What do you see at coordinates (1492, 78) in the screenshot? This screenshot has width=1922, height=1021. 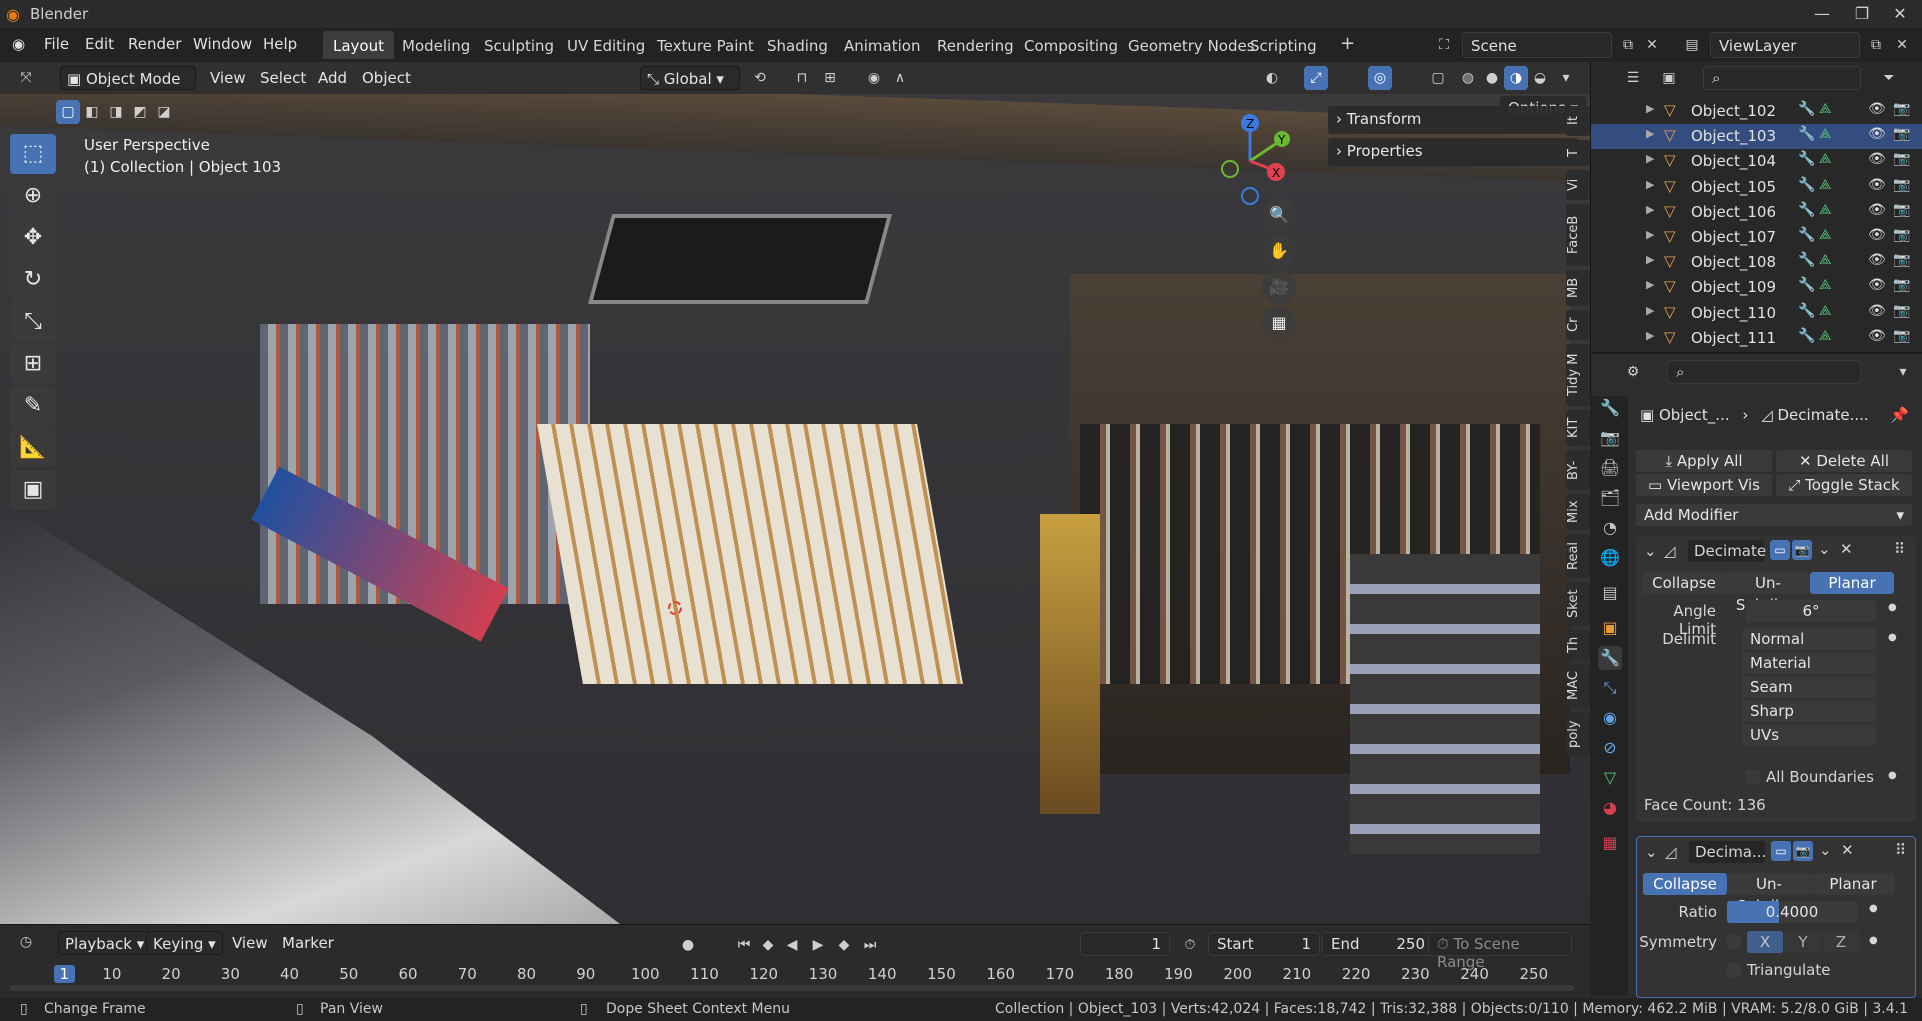 I see `solid-shading-icon: ●` at bounding box center [1492, 78].